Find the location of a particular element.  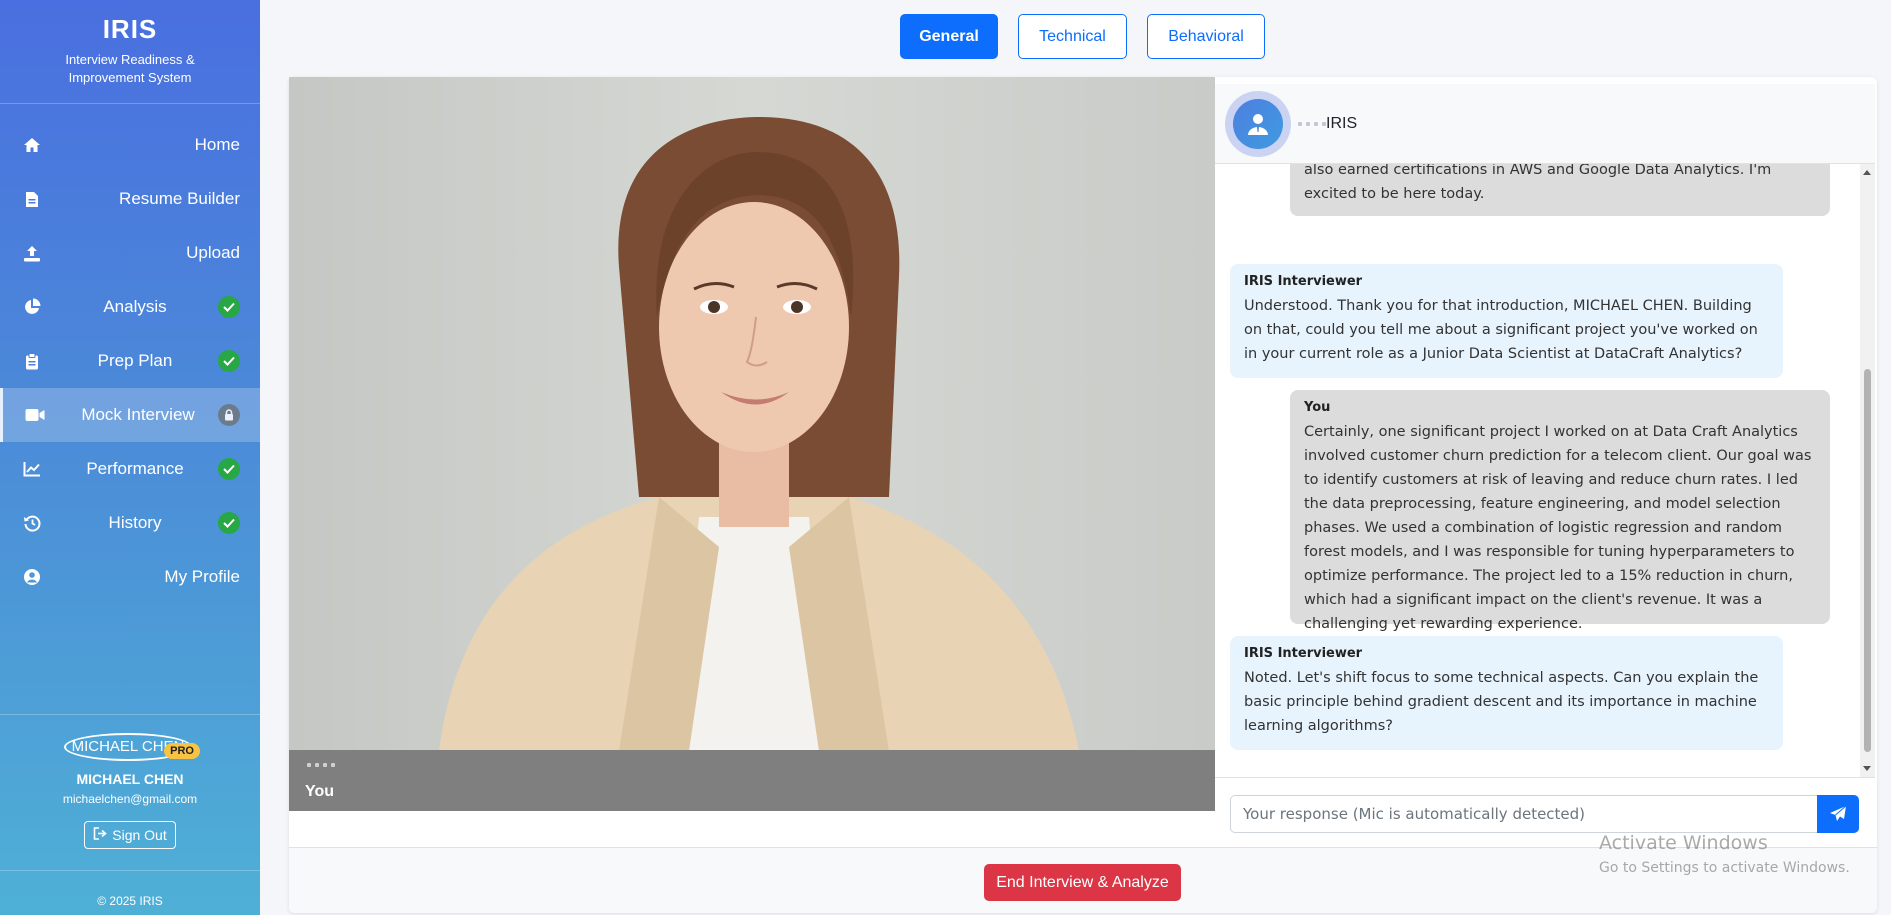

tab-behavioral: Behavioral is located at coordinates (1206, 36).